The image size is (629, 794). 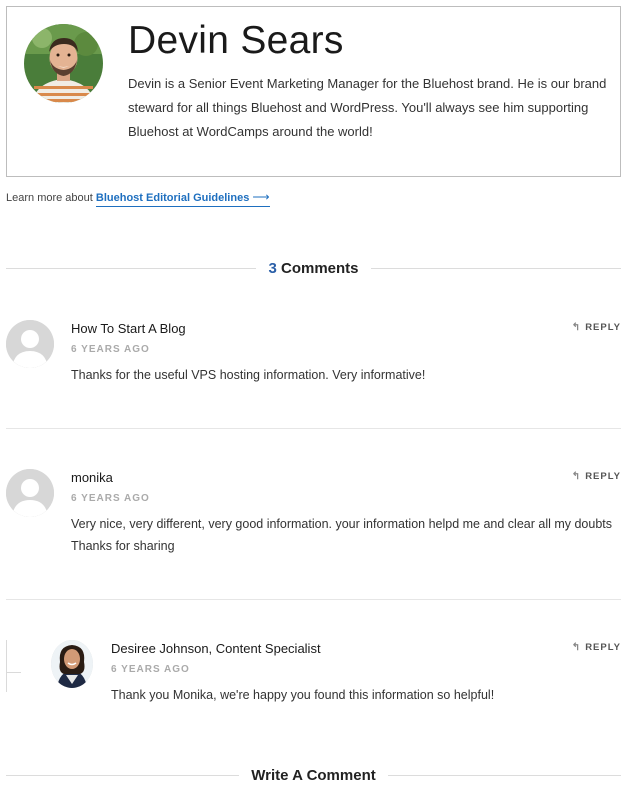 I want to click on staff-avatar, so click(x=72, y=664).